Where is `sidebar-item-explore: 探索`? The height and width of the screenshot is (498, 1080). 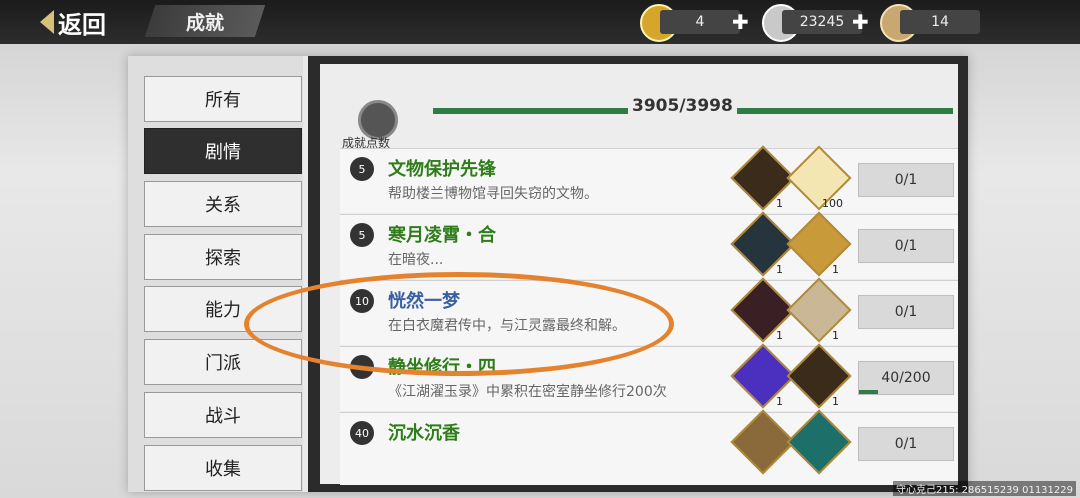 sidebar-item-explore: 探索 is located at coordinates (223, 257).